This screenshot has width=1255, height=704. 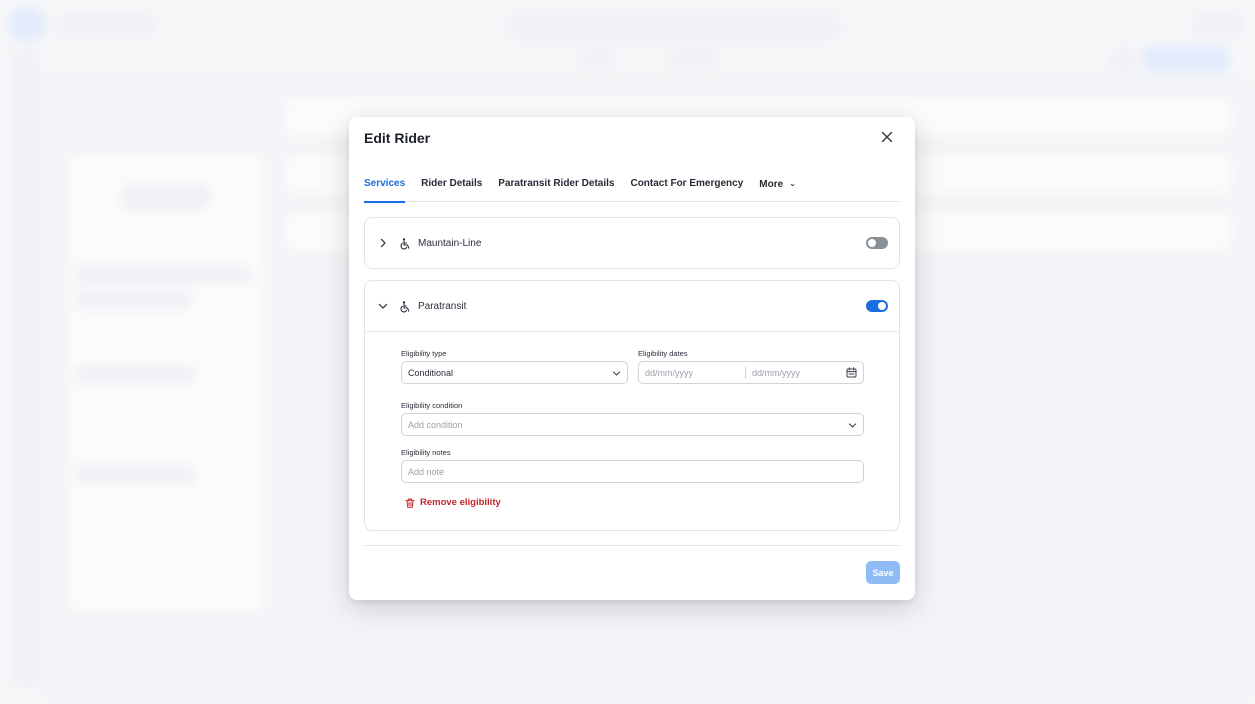 What do you see at coordinates (451, 190) in the screenshot?
I see `tab-rider-details: Rider Details` at bounding box center [451, 190].